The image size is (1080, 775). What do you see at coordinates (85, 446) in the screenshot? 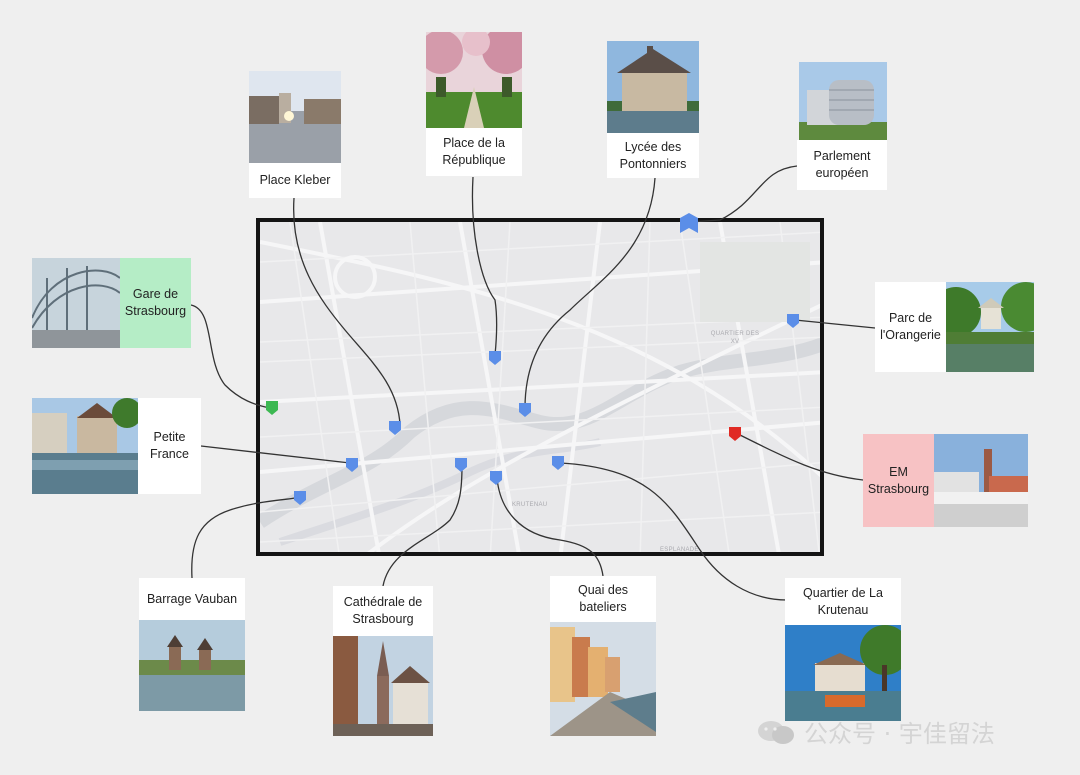
I see `photo-petite-france` at bounding box center [85, 446].